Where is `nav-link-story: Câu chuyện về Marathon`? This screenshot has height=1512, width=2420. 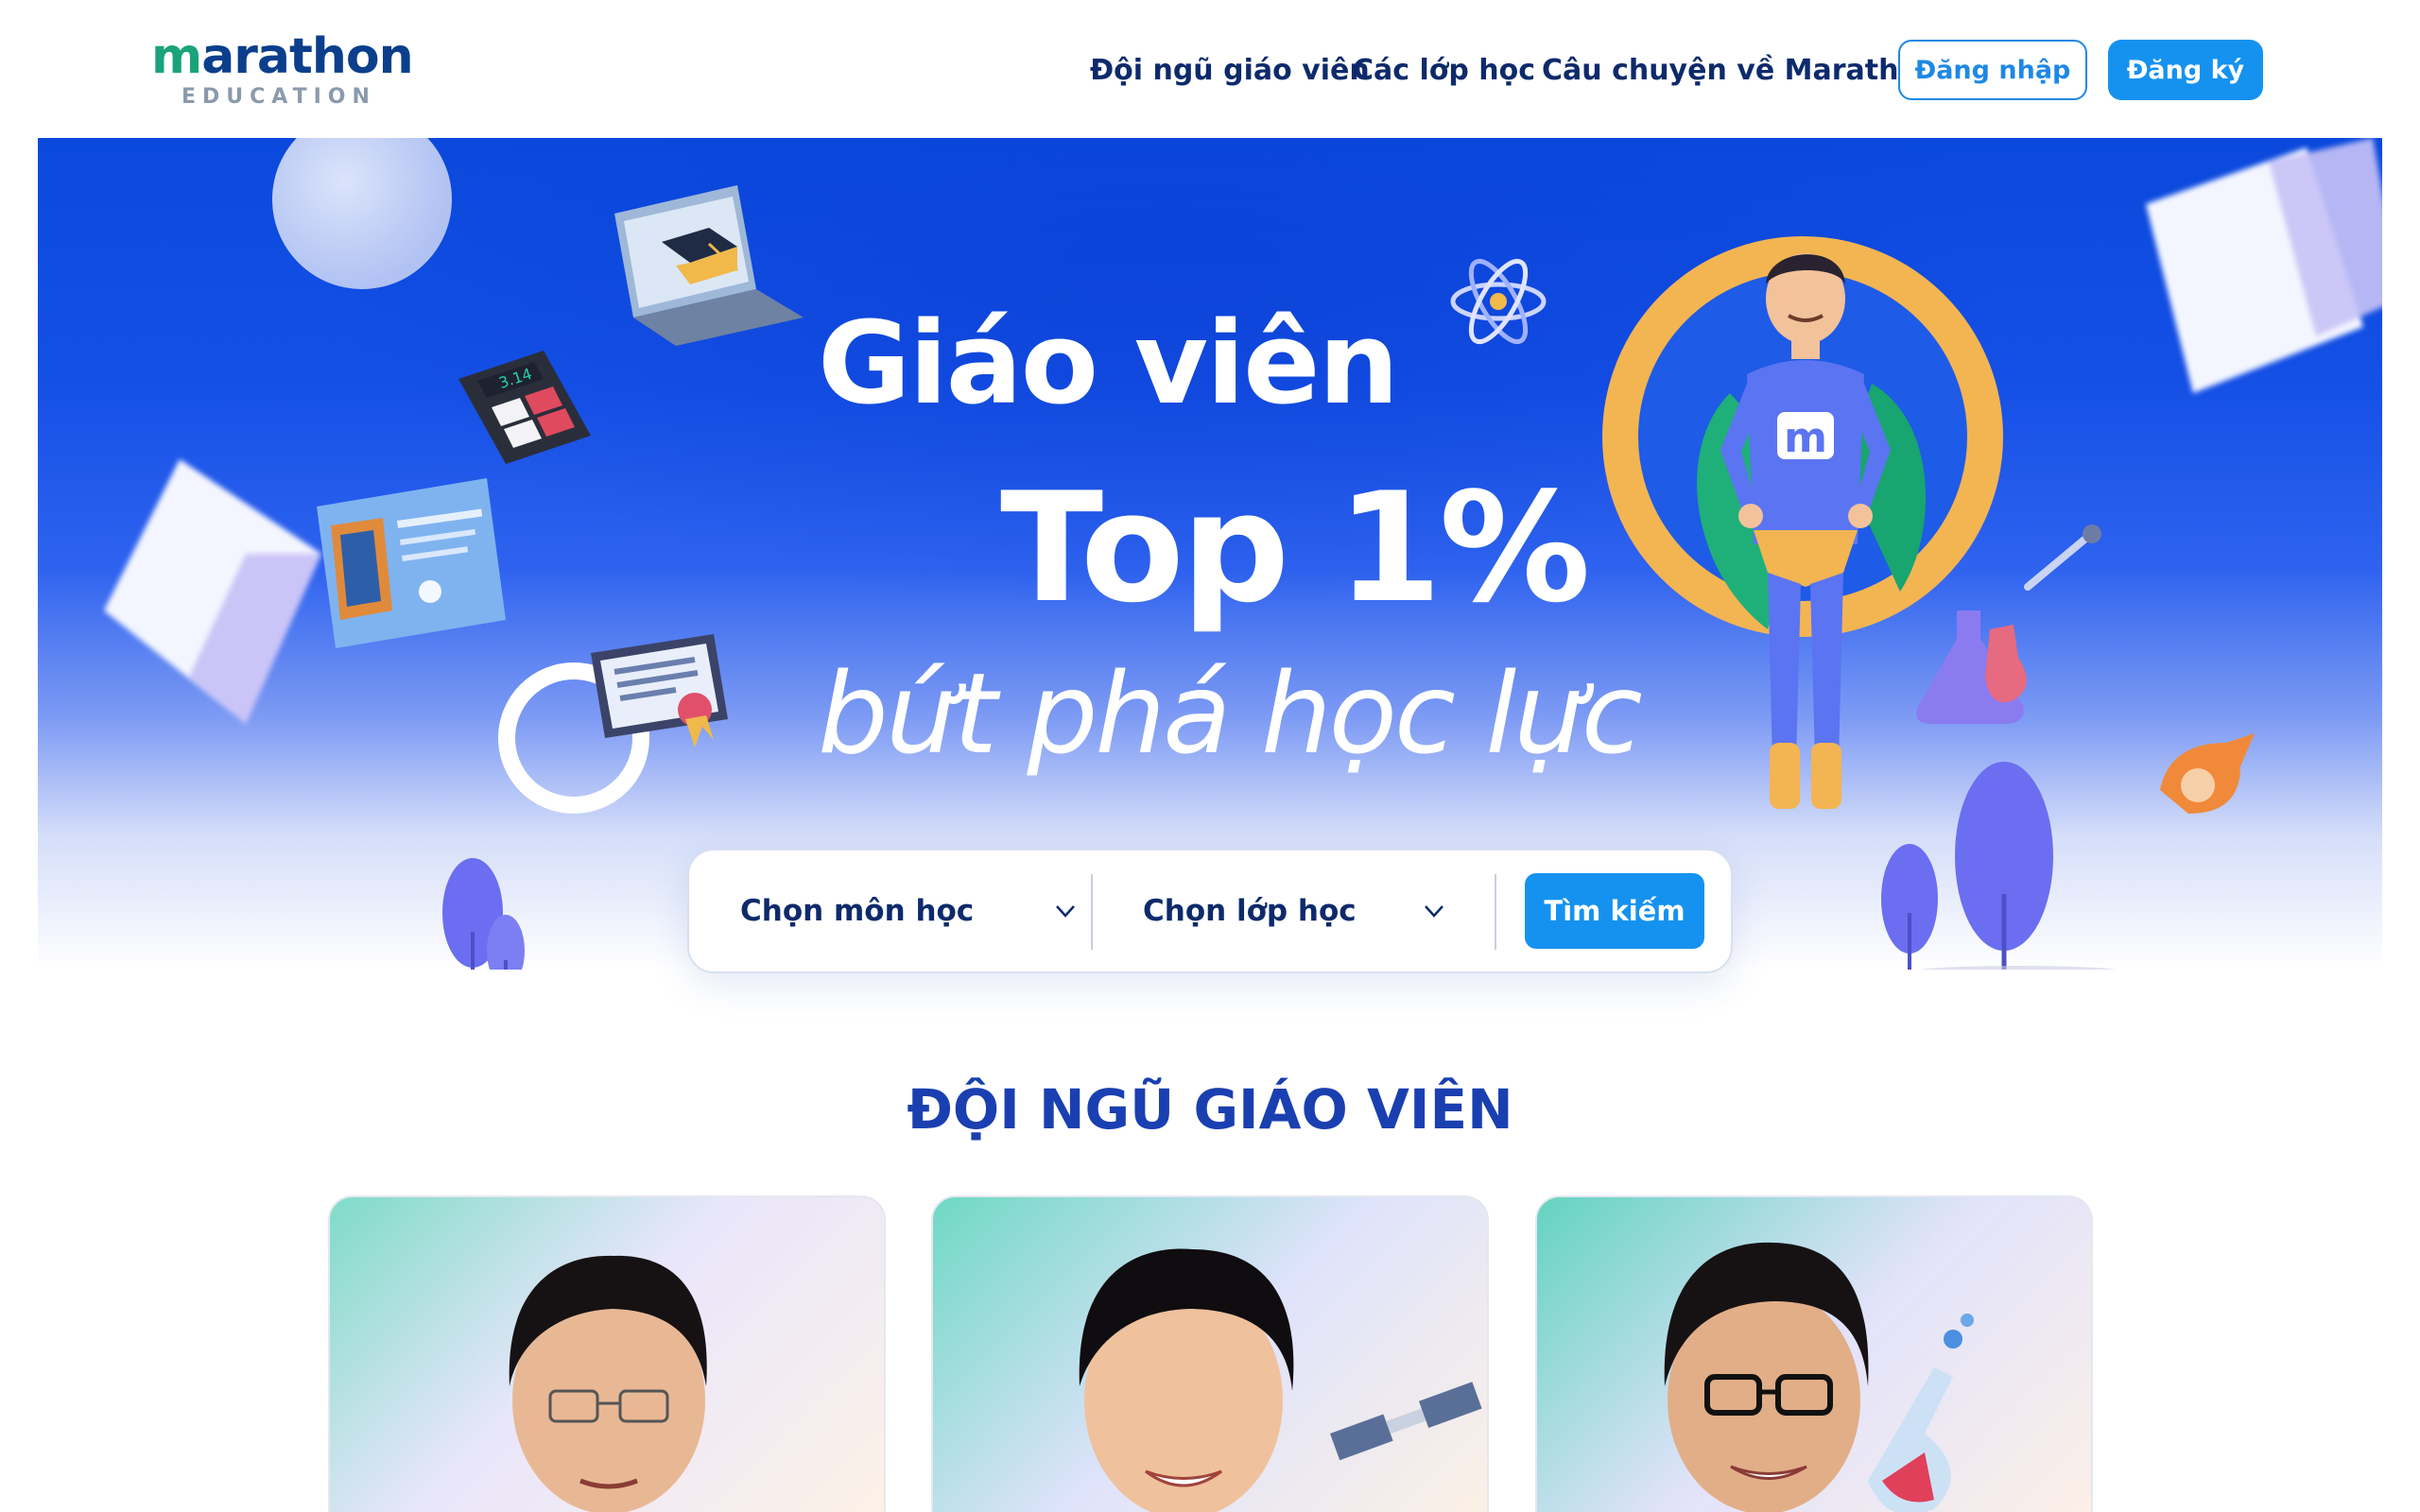
nav-link-story: Câu chuyện về Marathon is located at coordinates (1740, 70).